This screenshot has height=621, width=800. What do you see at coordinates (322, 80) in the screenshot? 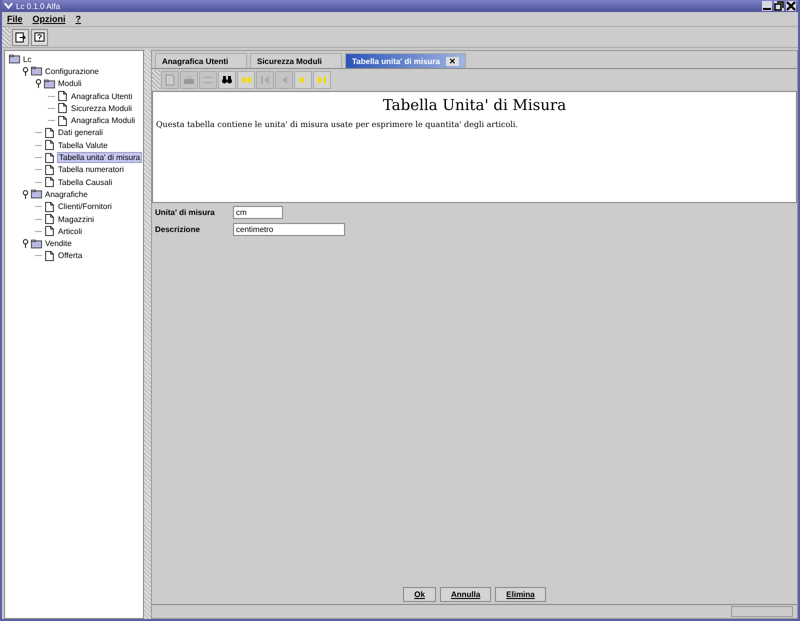
I see `last-icon` at bounding box center [322, 80].